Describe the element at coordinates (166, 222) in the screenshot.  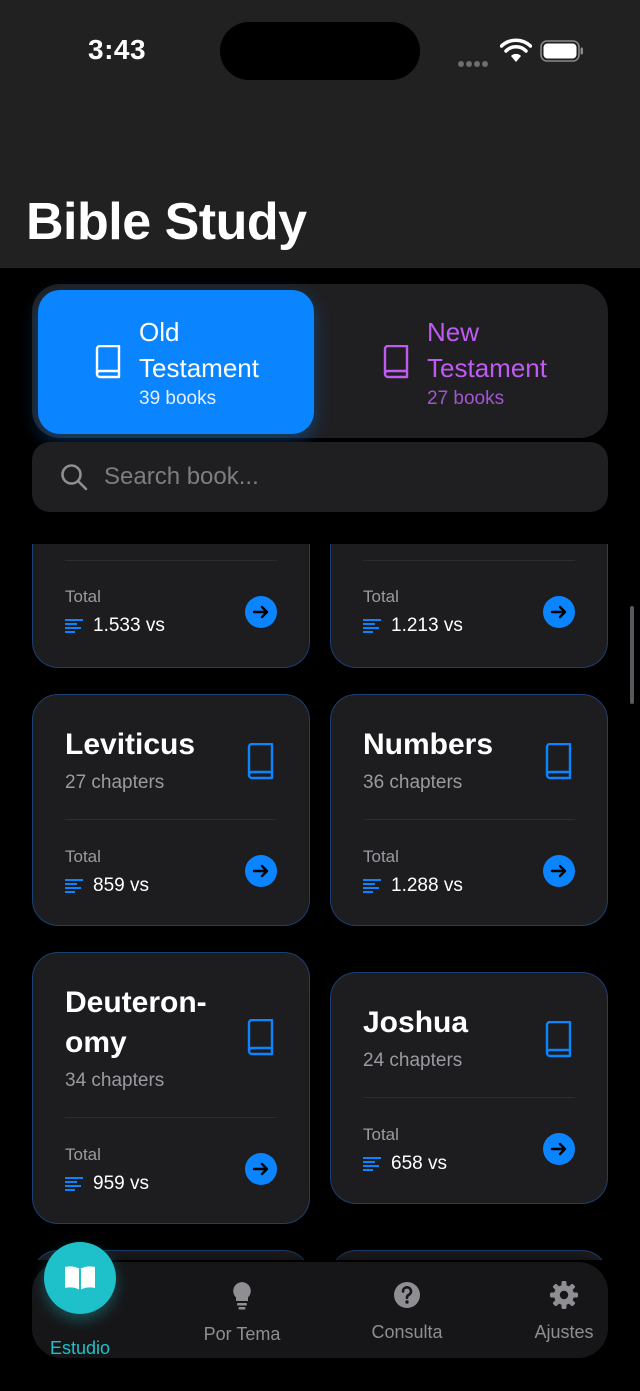
I see `page-title: Bible Study` at that location.